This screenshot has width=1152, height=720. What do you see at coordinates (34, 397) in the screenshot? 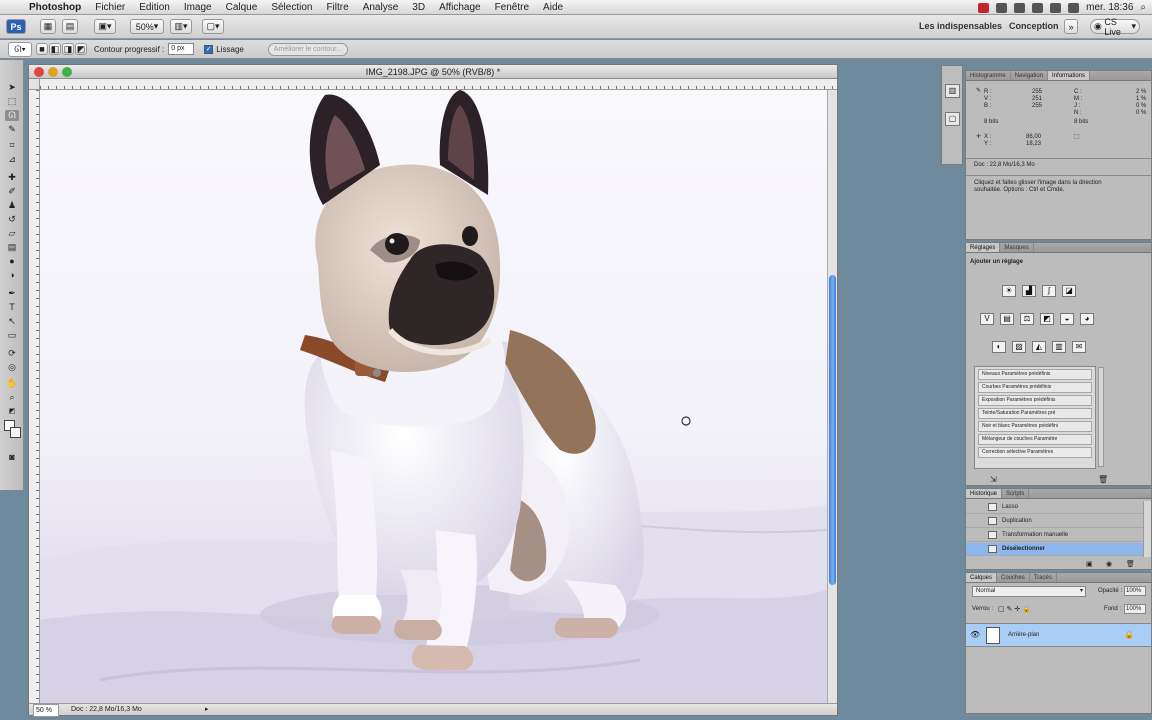
I see `vertical-ruler` at bounding box center [34, 397].